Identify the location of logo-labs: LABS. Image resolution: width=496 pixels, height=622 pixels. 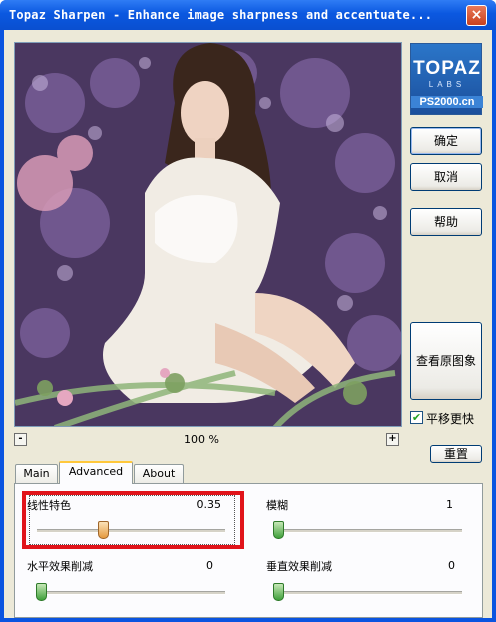
(447, 84).